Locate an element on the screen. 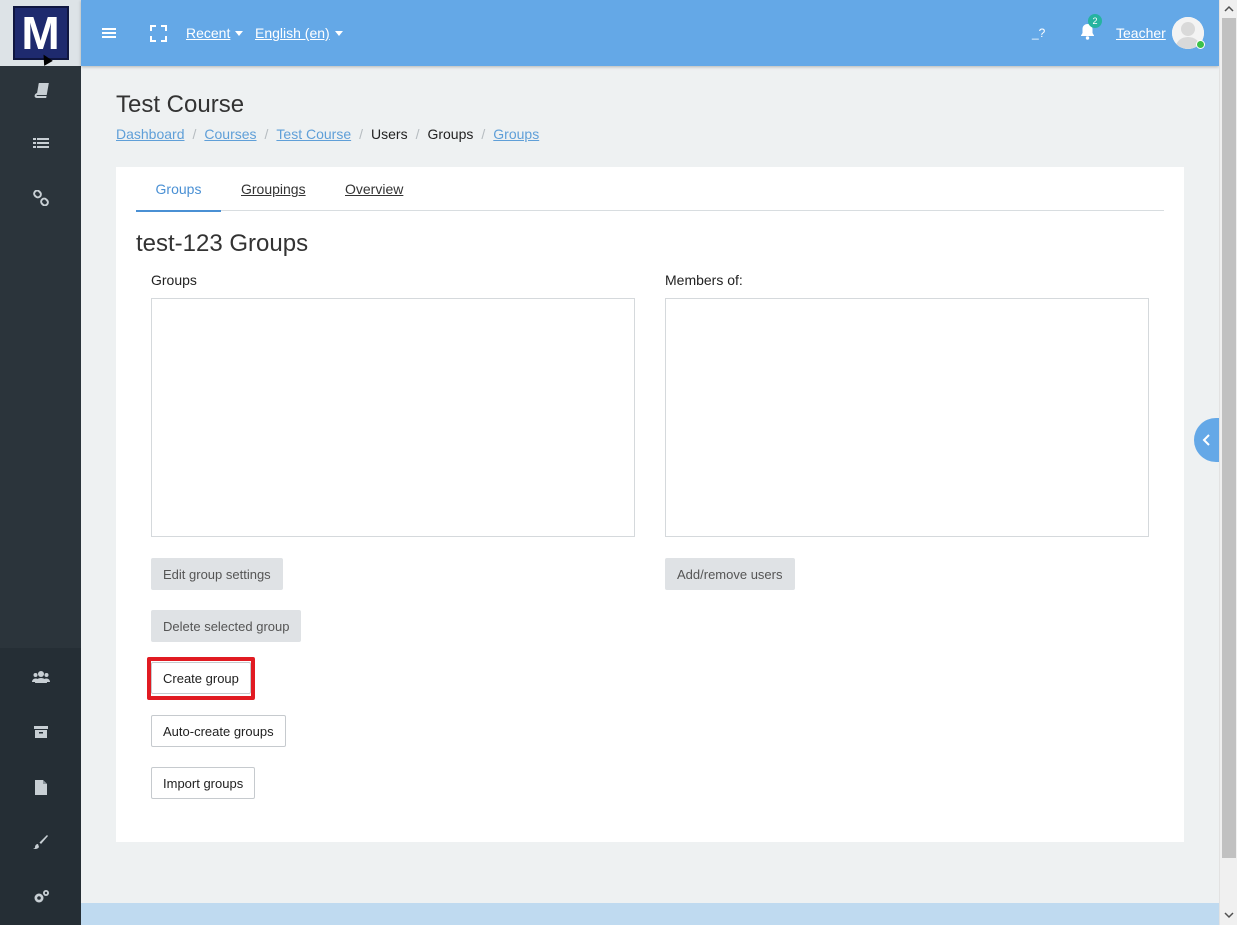 The image size is (1237, 925). expand-icon is located at coordinates (158, 33).